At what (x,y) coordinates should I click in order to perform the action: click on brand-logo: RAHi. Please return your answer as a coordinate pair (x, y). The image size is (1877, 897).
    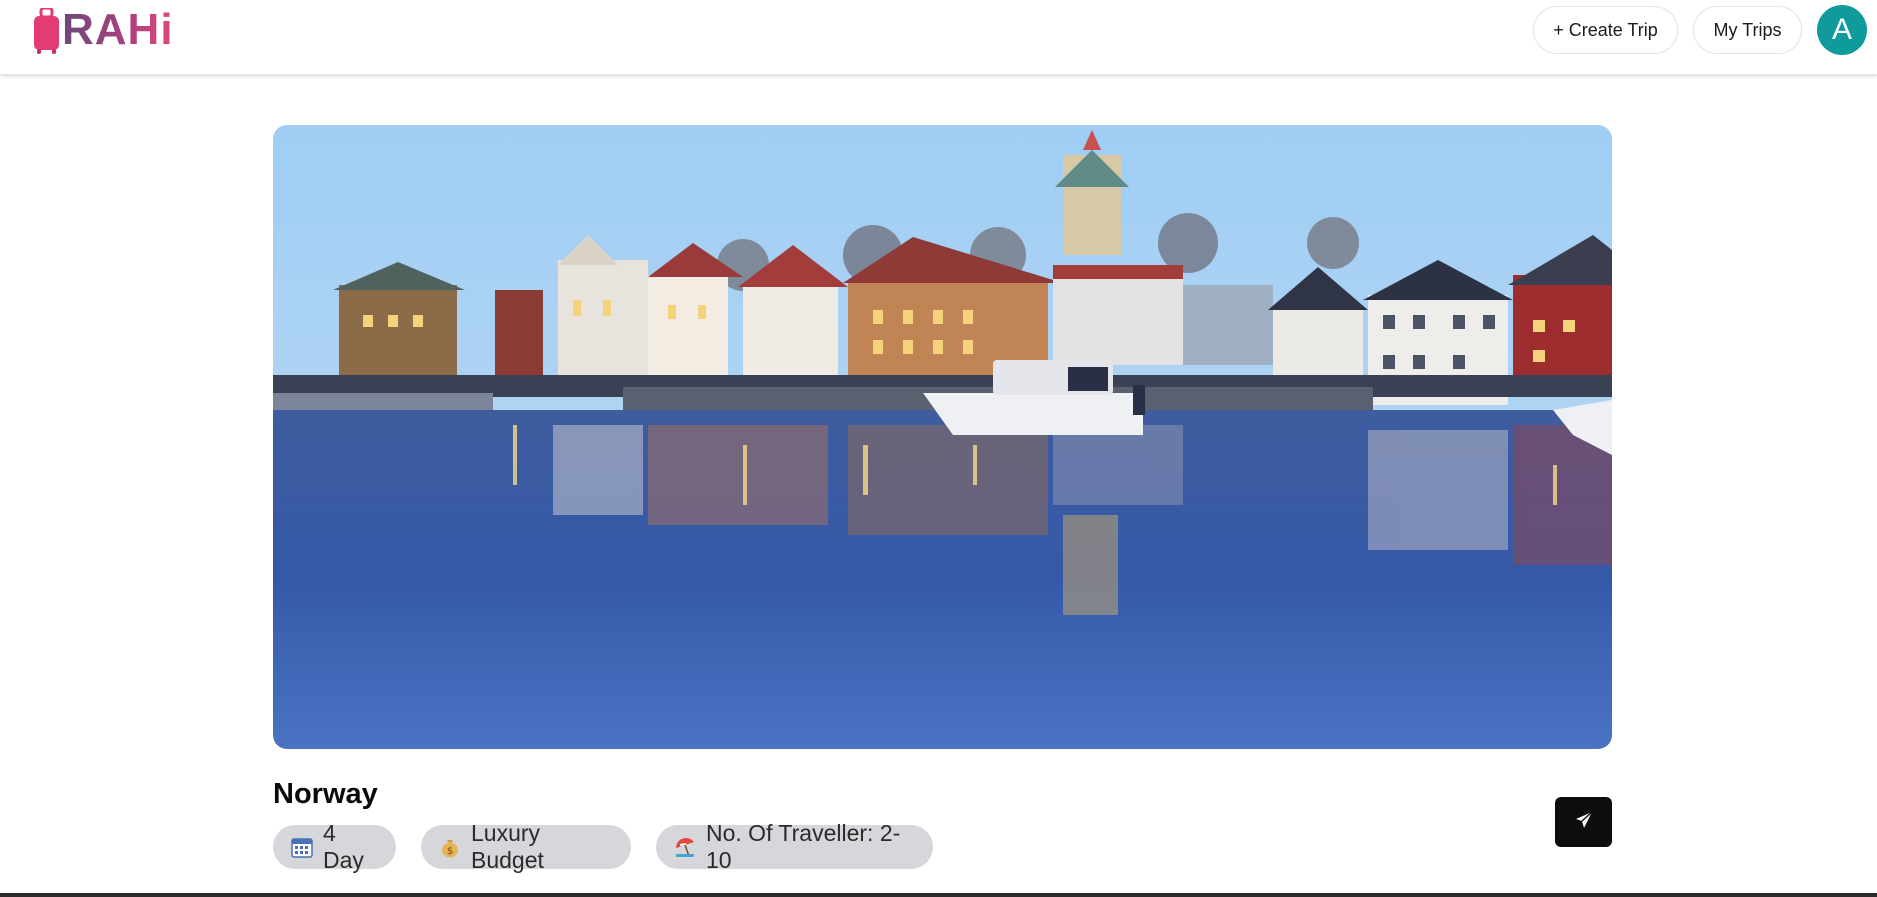
    Looking at the image, I should click on (103, 30).